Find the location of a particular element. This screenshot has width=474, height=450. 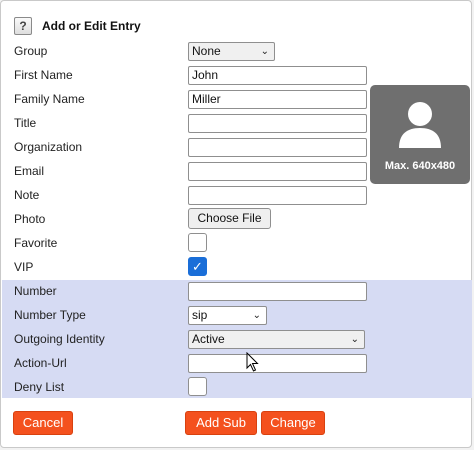

mouse-cursor-icon is located at coordinates (252, 362).